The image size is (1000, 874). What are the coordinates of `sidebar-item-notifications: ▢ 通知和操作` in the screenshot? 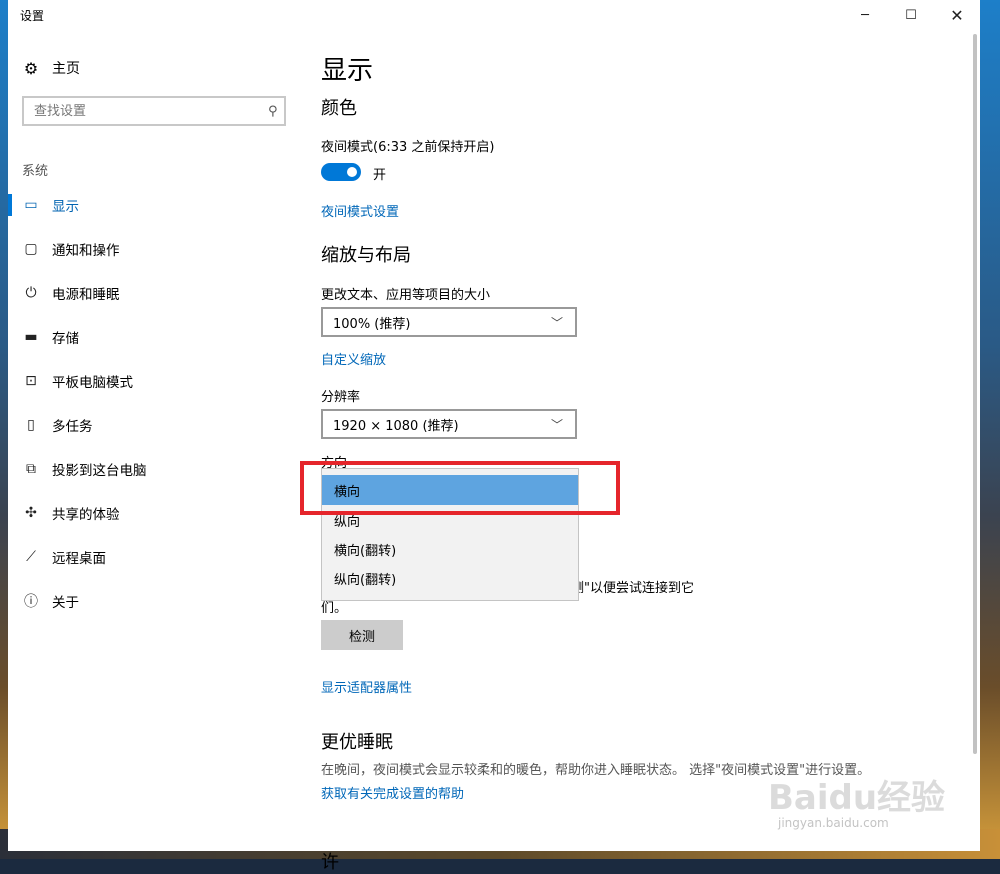 It's located at (153, 249).